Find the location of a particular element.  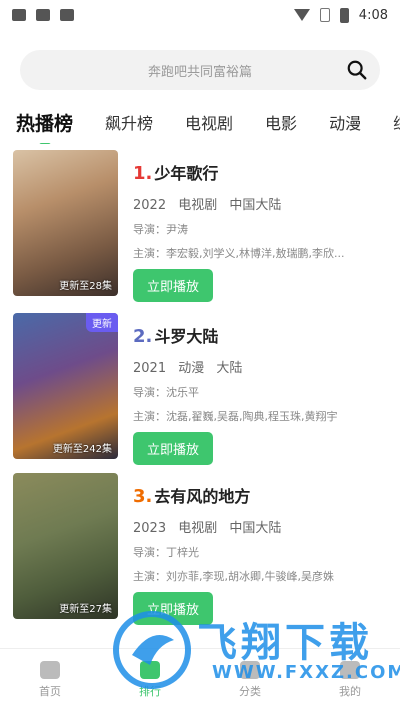

year: 2022 is located at coordinates (150, 205).